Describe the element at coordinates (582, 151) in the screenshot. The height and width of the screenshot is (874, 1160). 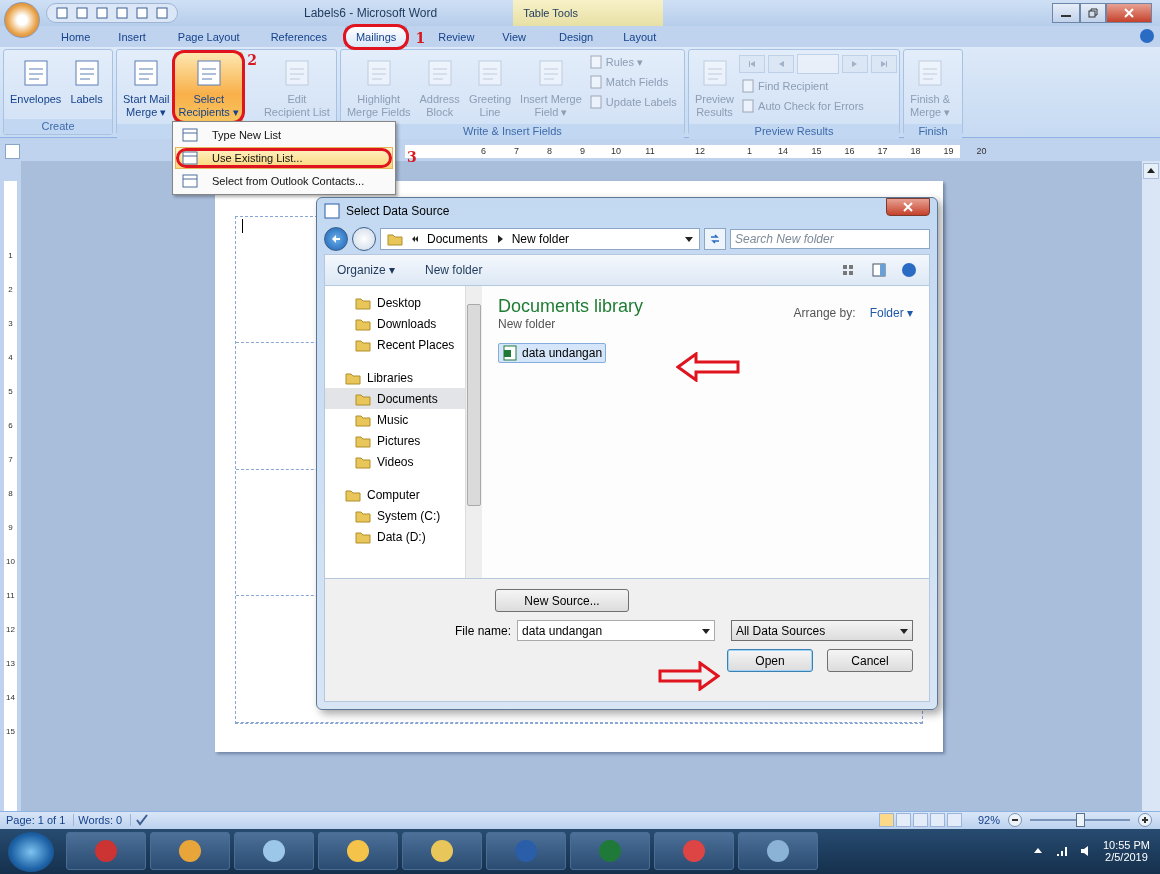
I see `ruler-number: 9` at that location.